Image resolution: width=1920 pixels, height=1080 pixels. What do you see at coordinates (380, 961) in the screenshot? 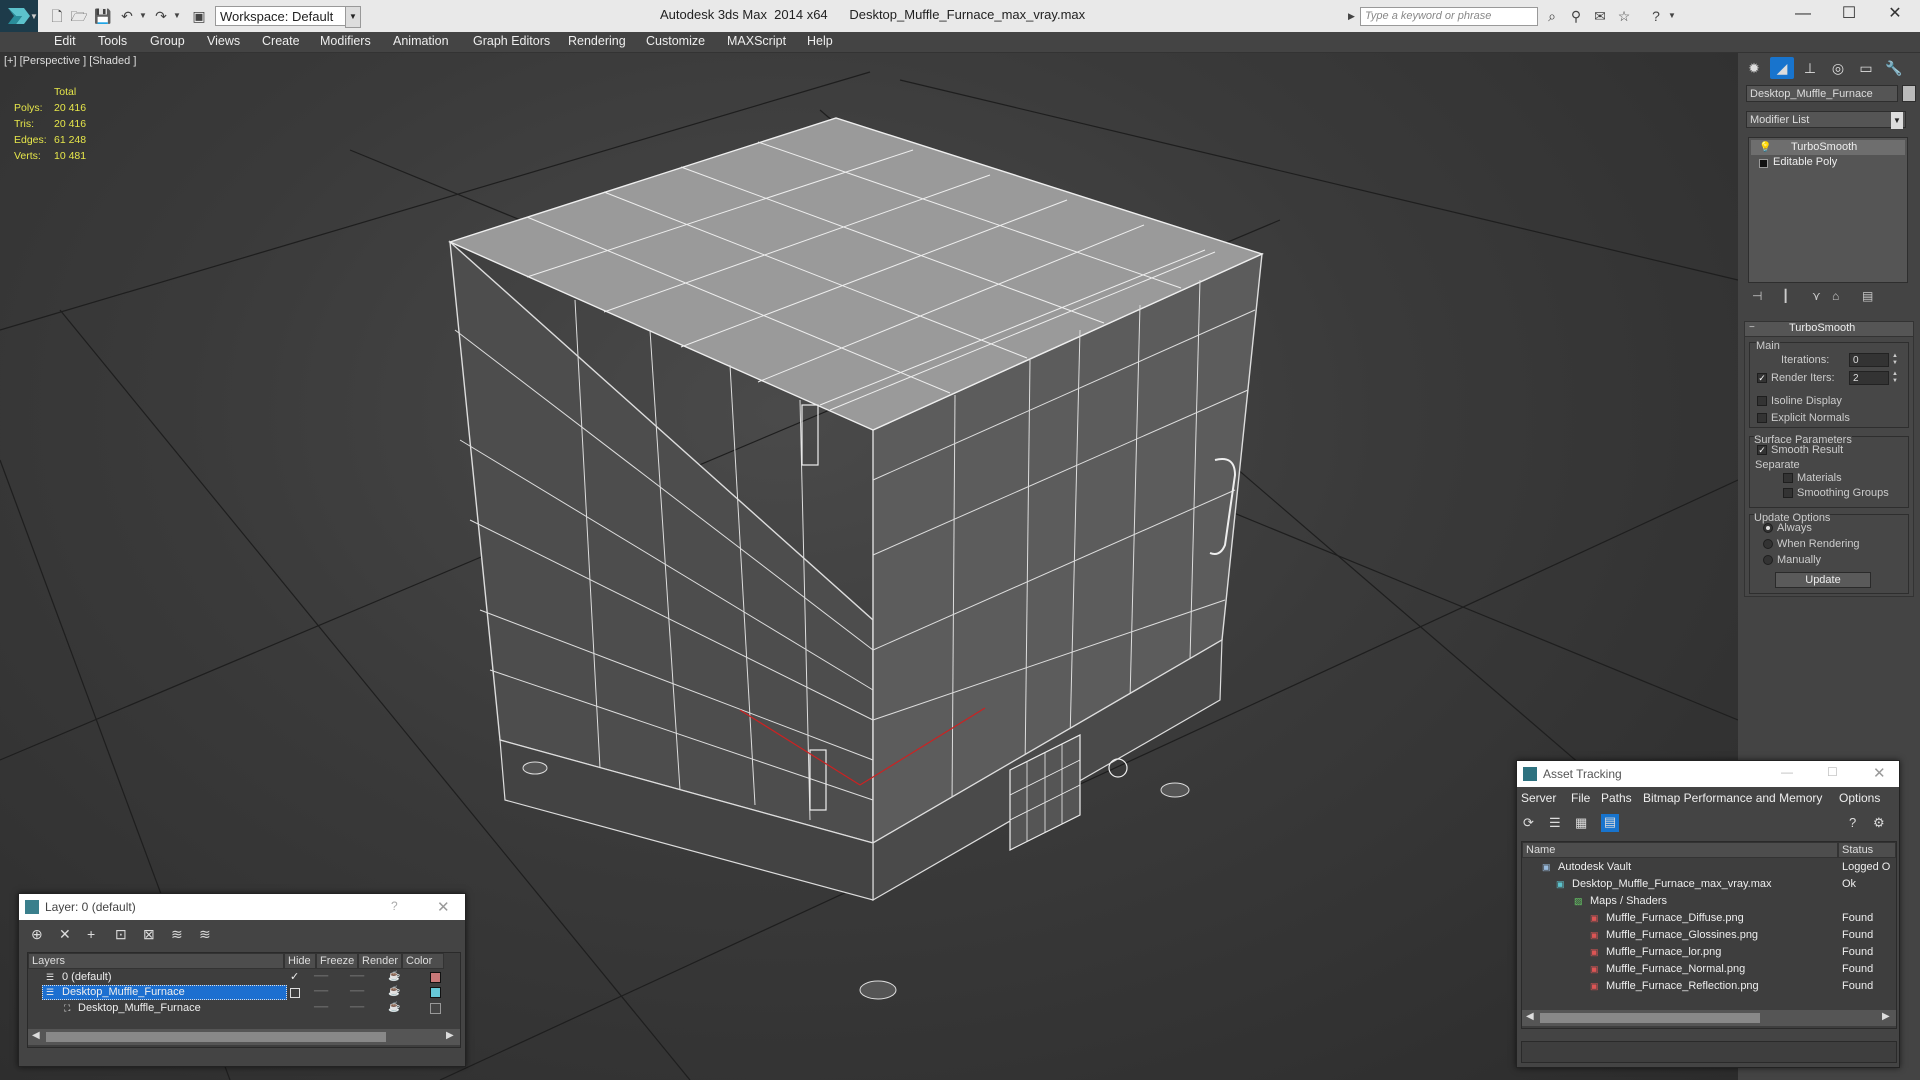
I see `col-render: Render` at bounding box center [380, 961].